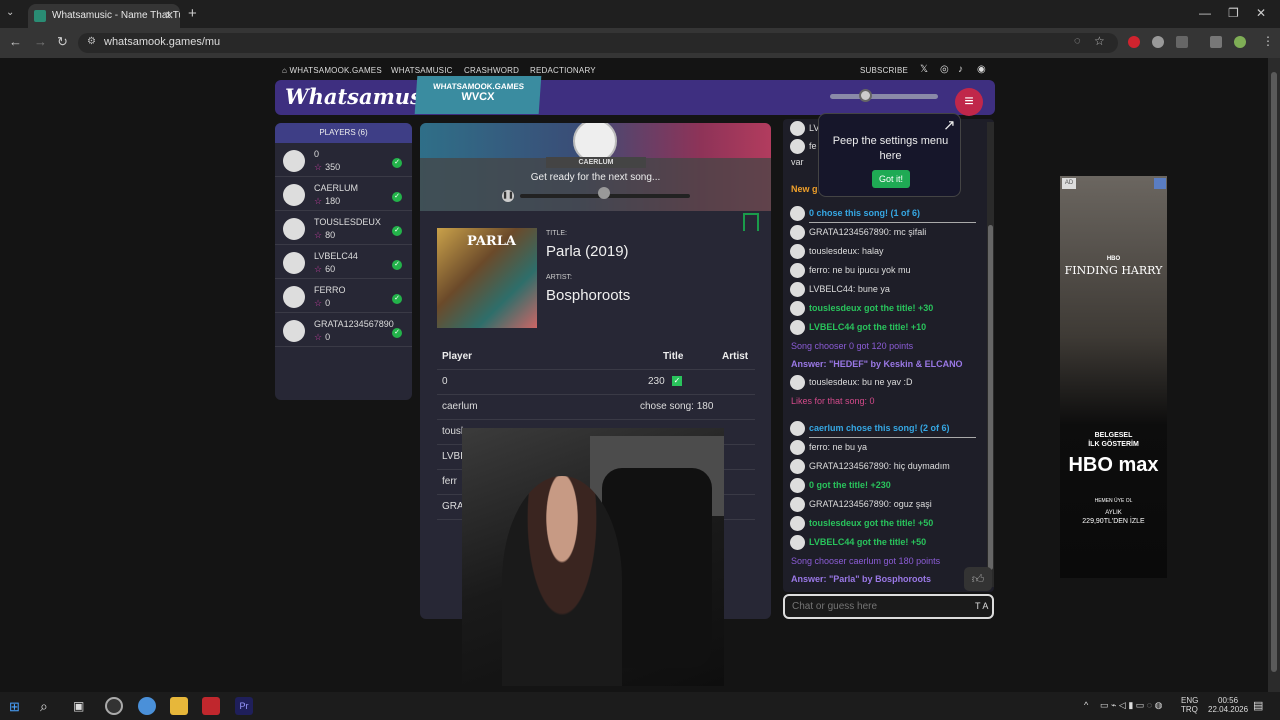 The height and width of the screenshot is (720, 1280). What do you see at coordinates (1261, 13) in the screenshot?
I see `close-window-icon: ✕` at bounding box center [1261, 13].